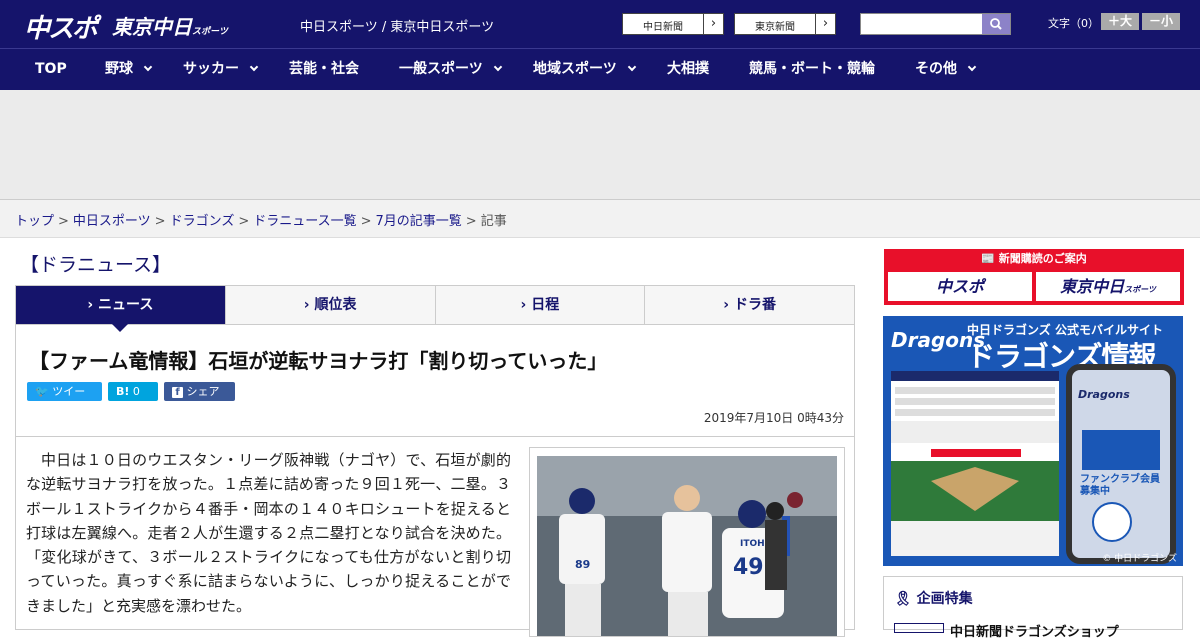  I want to click on search-icon, so click(996, 24).